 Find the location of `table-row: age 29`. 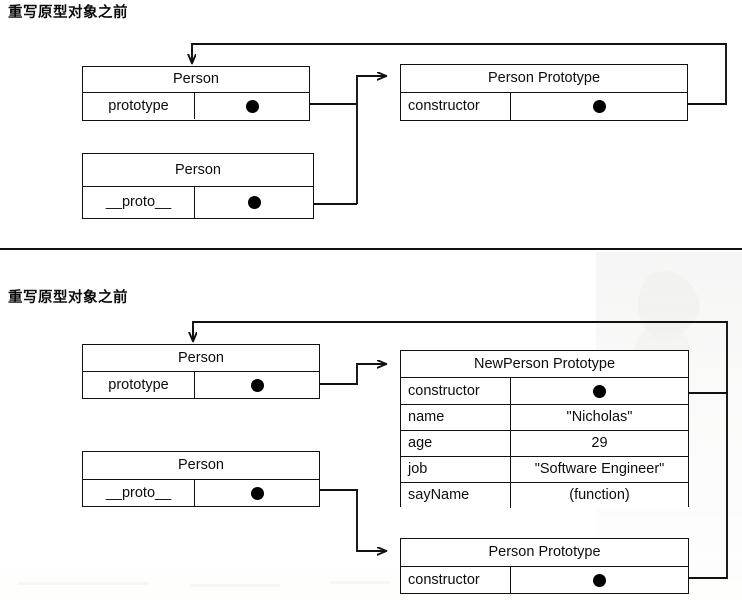

table-row: age 29 is located at coordinates (544, 443).